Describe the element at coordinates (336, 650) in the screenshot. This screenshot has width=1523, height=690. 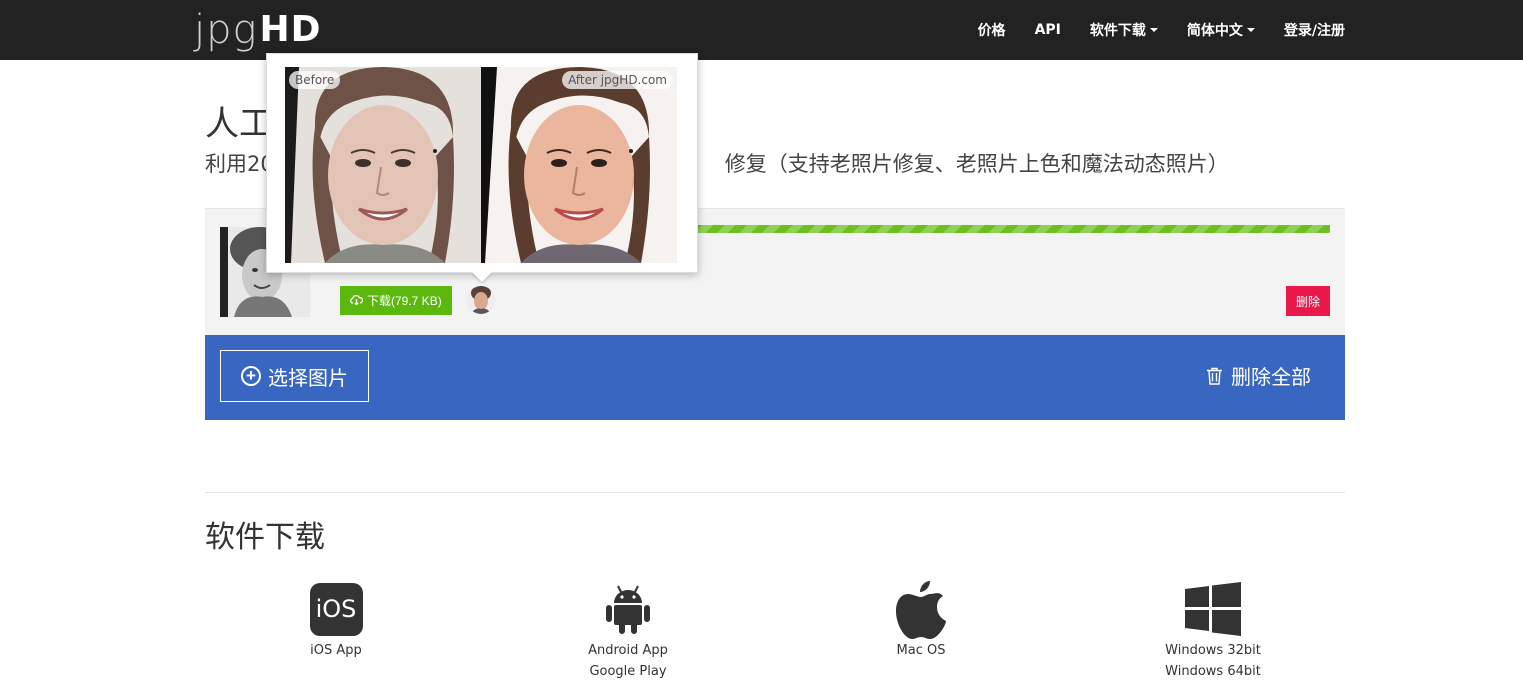
I see `platform-ios-label: iOS App` at that location.